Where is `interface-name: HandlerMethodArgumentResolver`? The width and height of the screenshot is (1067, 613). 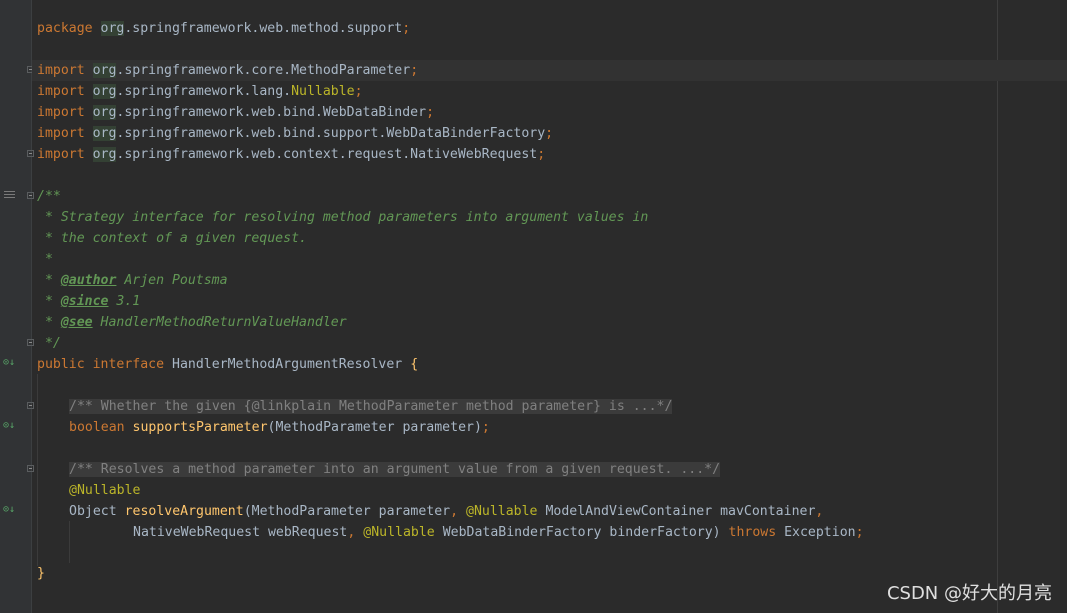 interface-name: HandlerMethodArgumentResolver is located at coordinates (287, 364).